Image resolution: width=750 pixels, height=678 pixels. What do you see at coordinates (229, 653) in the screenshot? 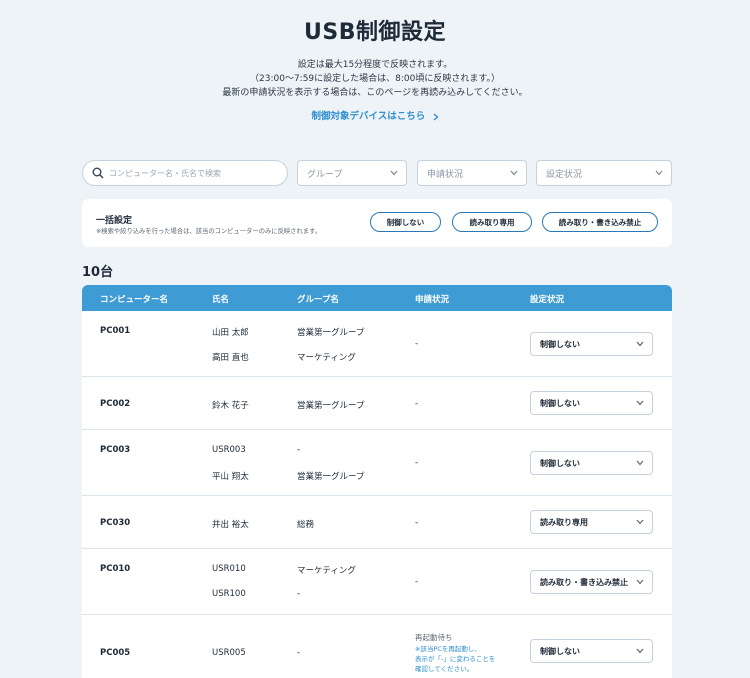
I see `user-name: USR005` at bounding box center [229, 653].